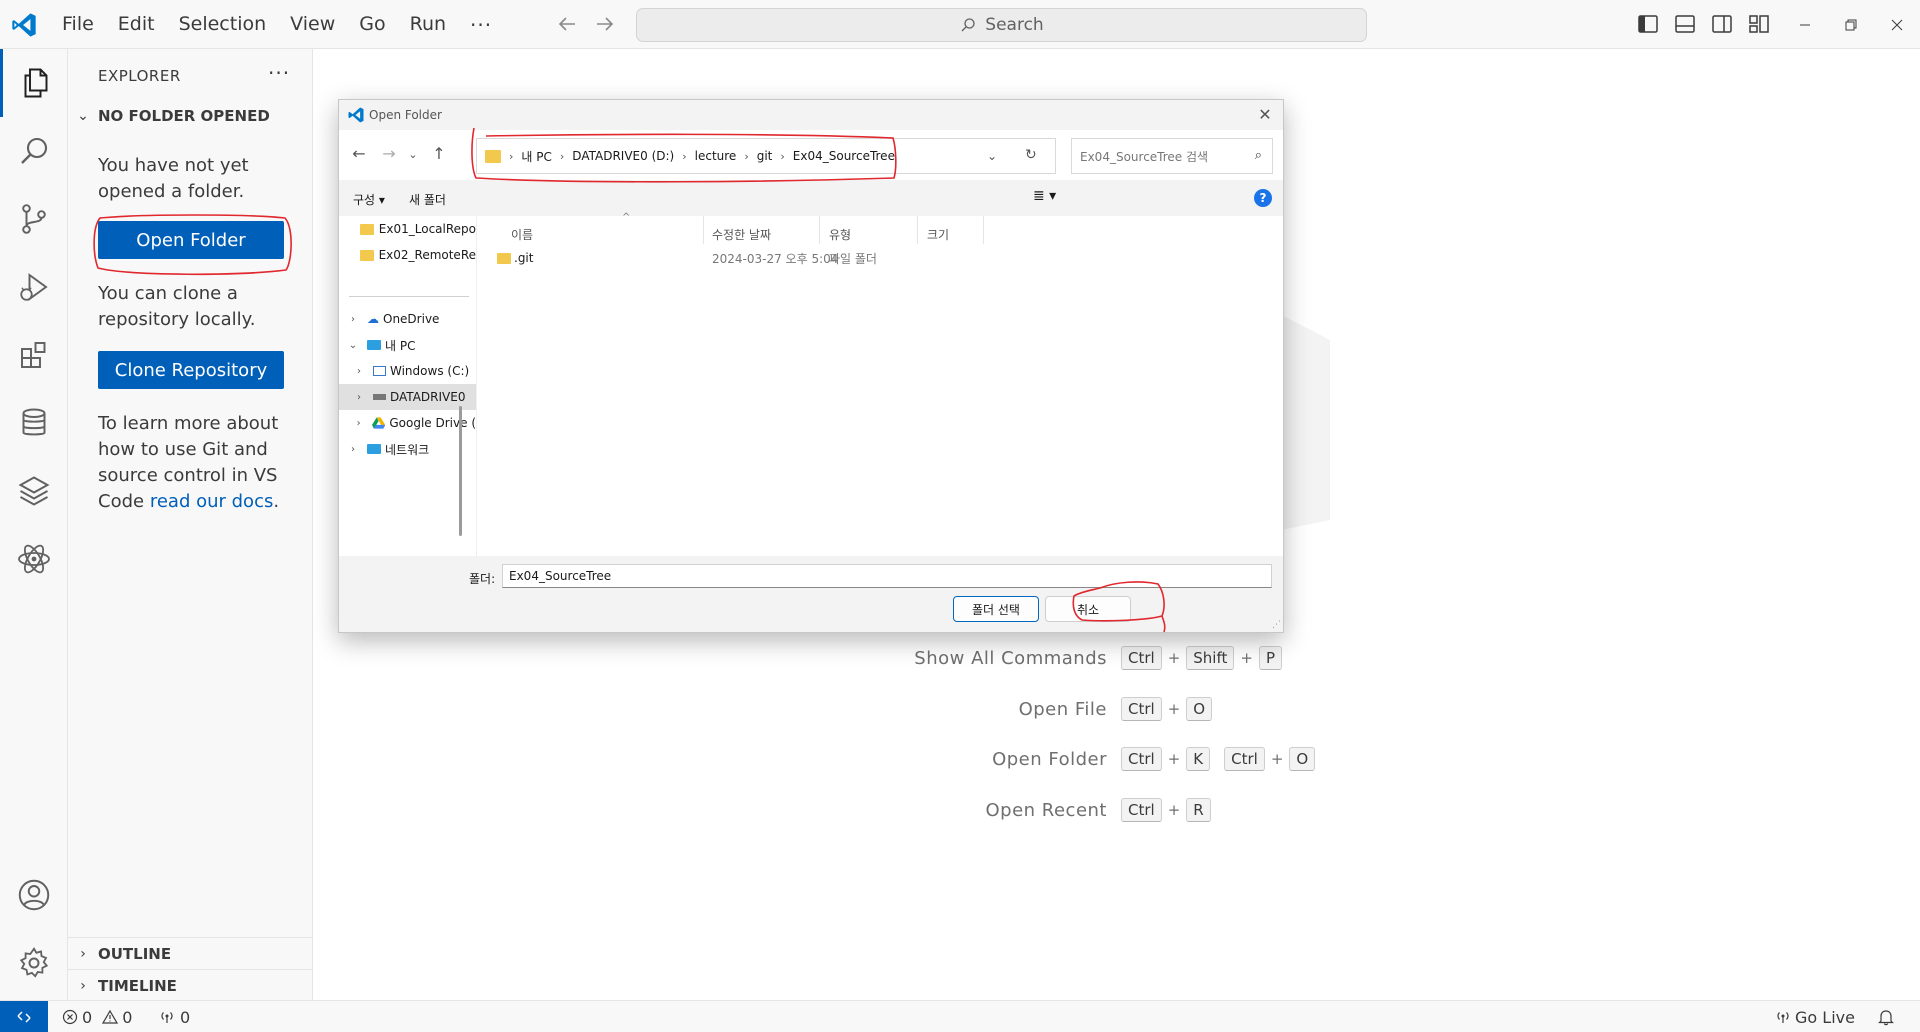  Describe the element at coordinates (407, 449) in the screenshot. I see `tree-item-network: › 네트워크` at that location.